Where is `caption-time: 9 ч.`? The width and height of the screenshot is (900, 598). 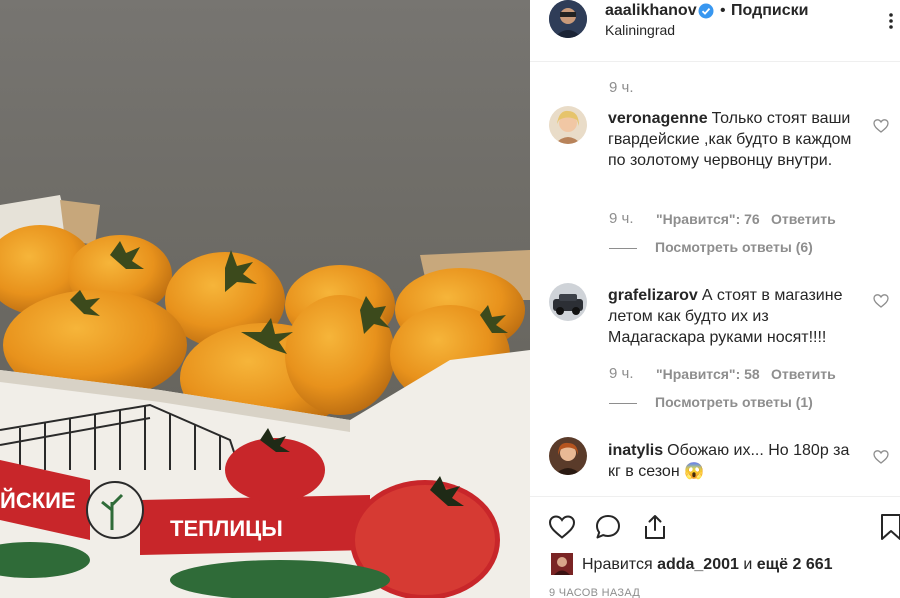 caption-time: 9 ч. is located at coordinates (621, 87).